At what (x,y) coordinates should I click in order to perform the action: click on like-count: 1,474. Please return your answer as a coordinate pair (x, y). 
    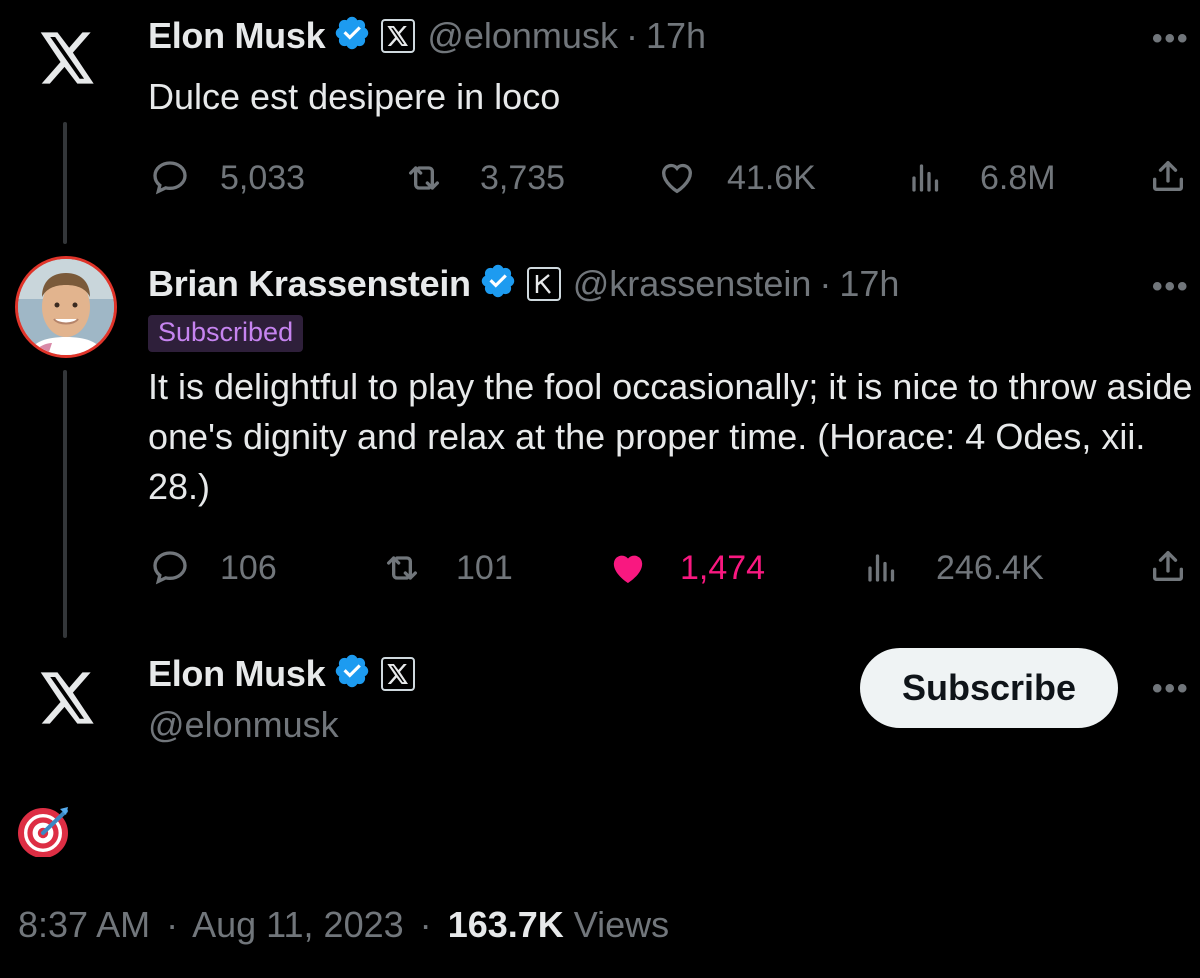
    Looking at the image, I should click on (723, 567).